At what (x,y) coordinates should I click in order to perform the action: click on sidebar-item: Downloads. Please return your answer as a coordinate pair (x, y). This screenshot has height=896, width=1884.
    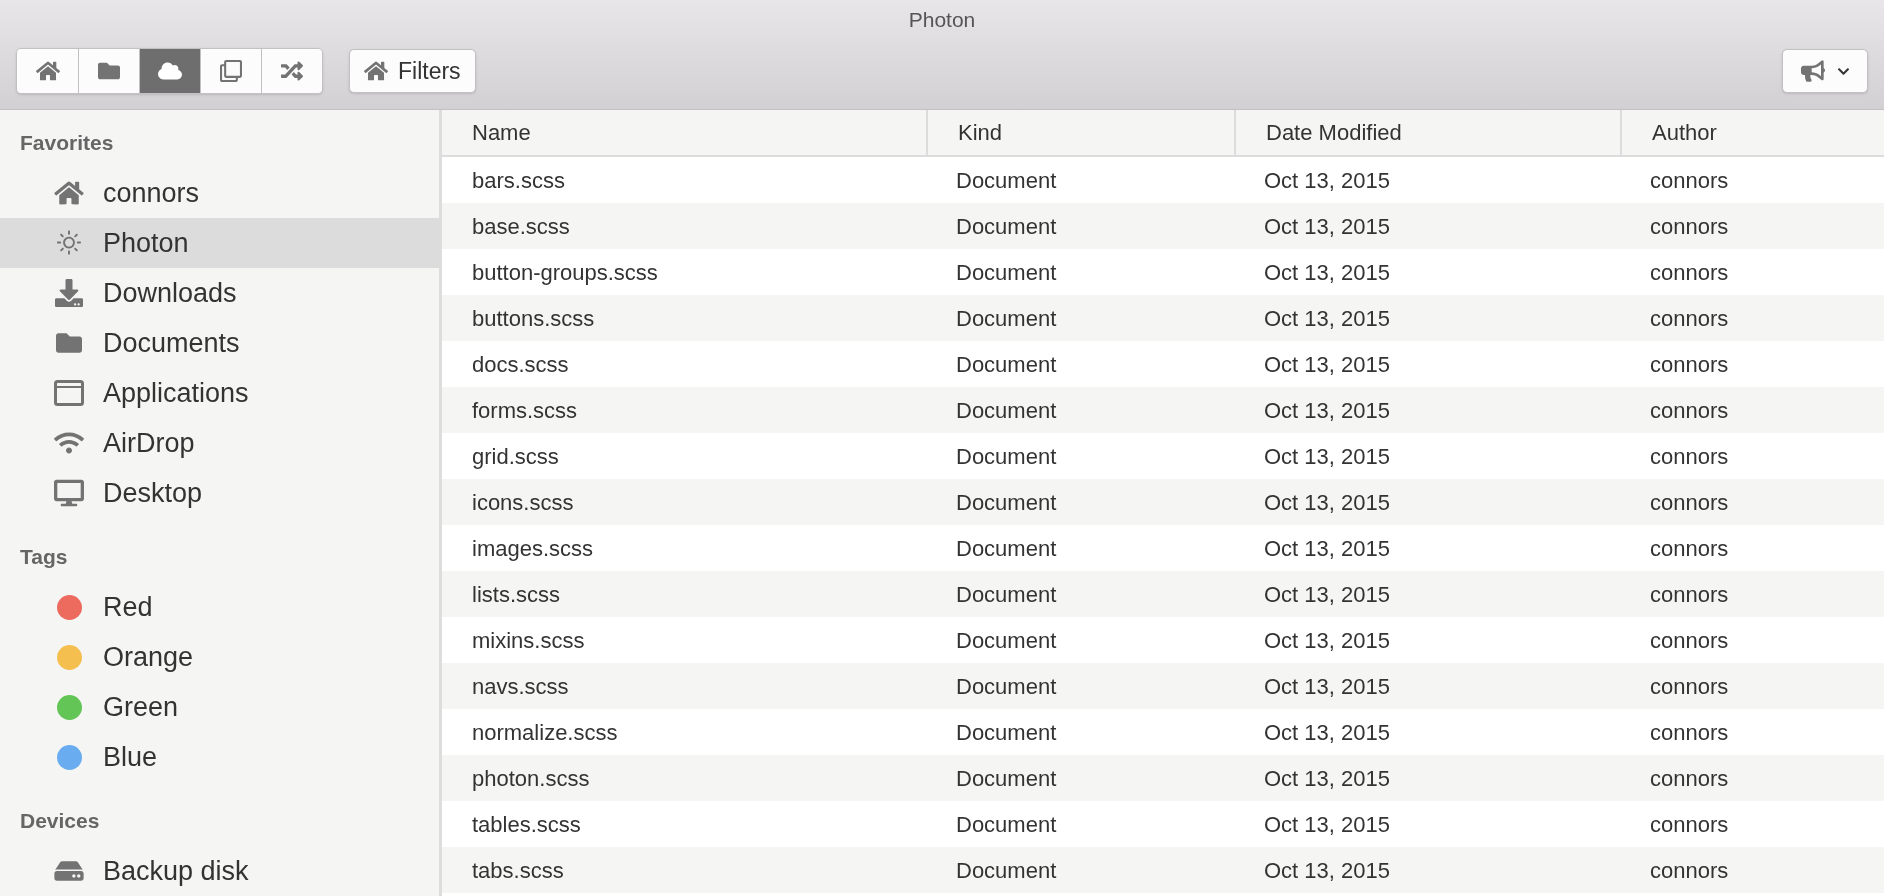
    Looking at the image, I should click on (219, 293).